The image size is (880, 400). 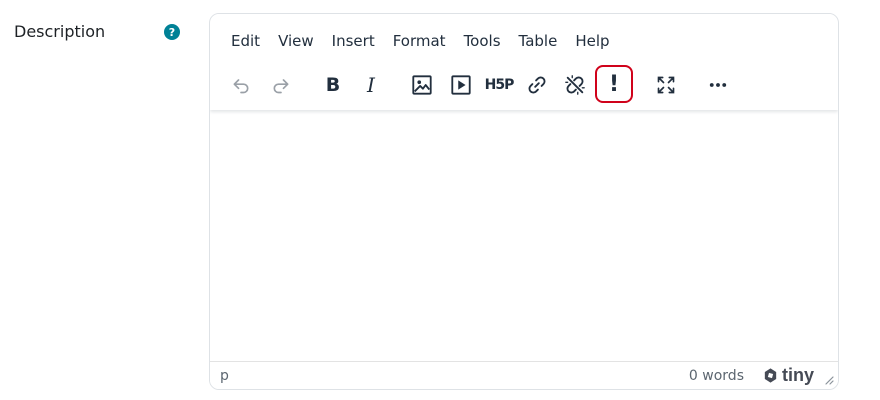 What do you see at coordinates (797, 375) in the screenshot?
I see `tiny-logo-text: tiny` at bounding box center [797, 375].